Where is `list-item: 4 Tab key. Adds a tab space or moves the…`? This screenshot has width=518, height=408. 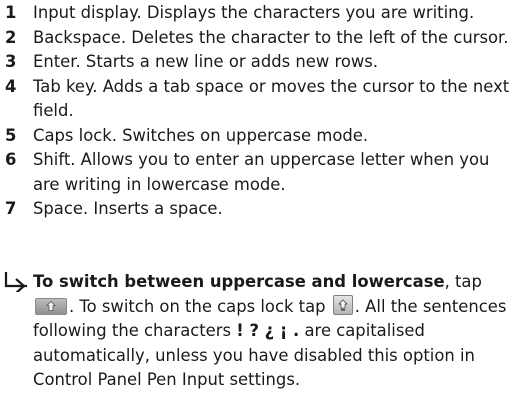
list-item: 4 Tab key. Adds a tab space or moves the… is located at coordinates (260, 99).